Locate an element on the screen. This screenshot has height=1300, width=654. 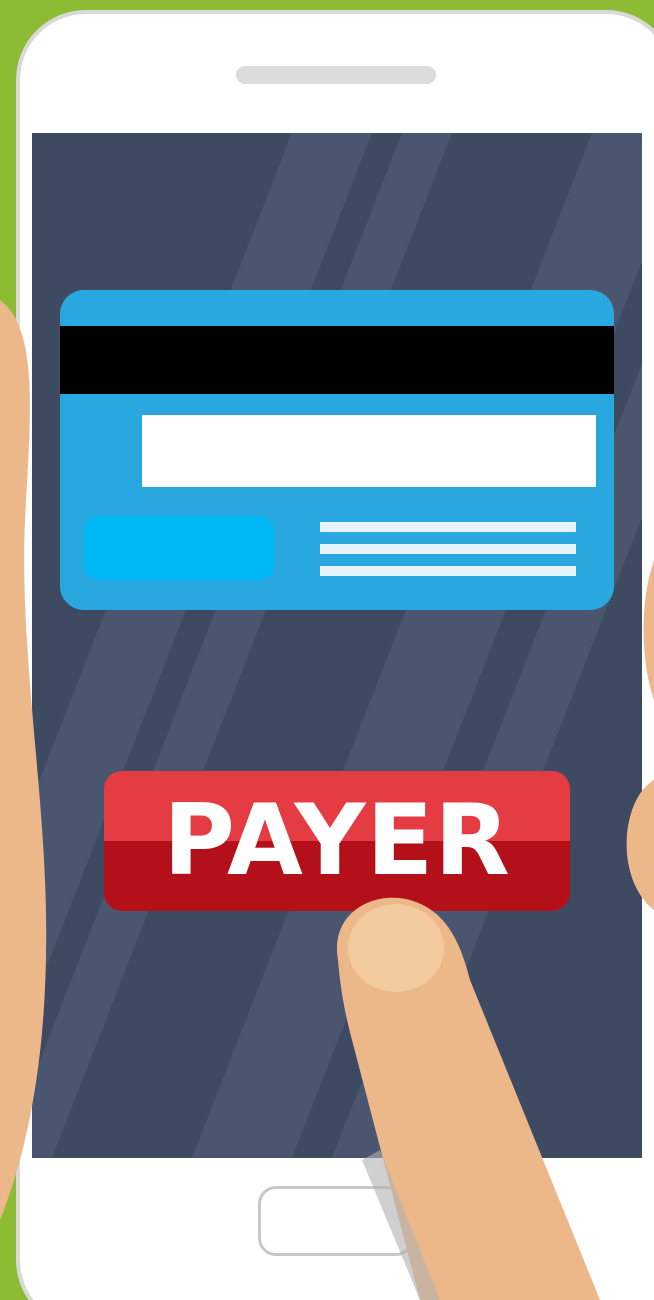
magnetic-stripe is located at coordinates (337, 360).